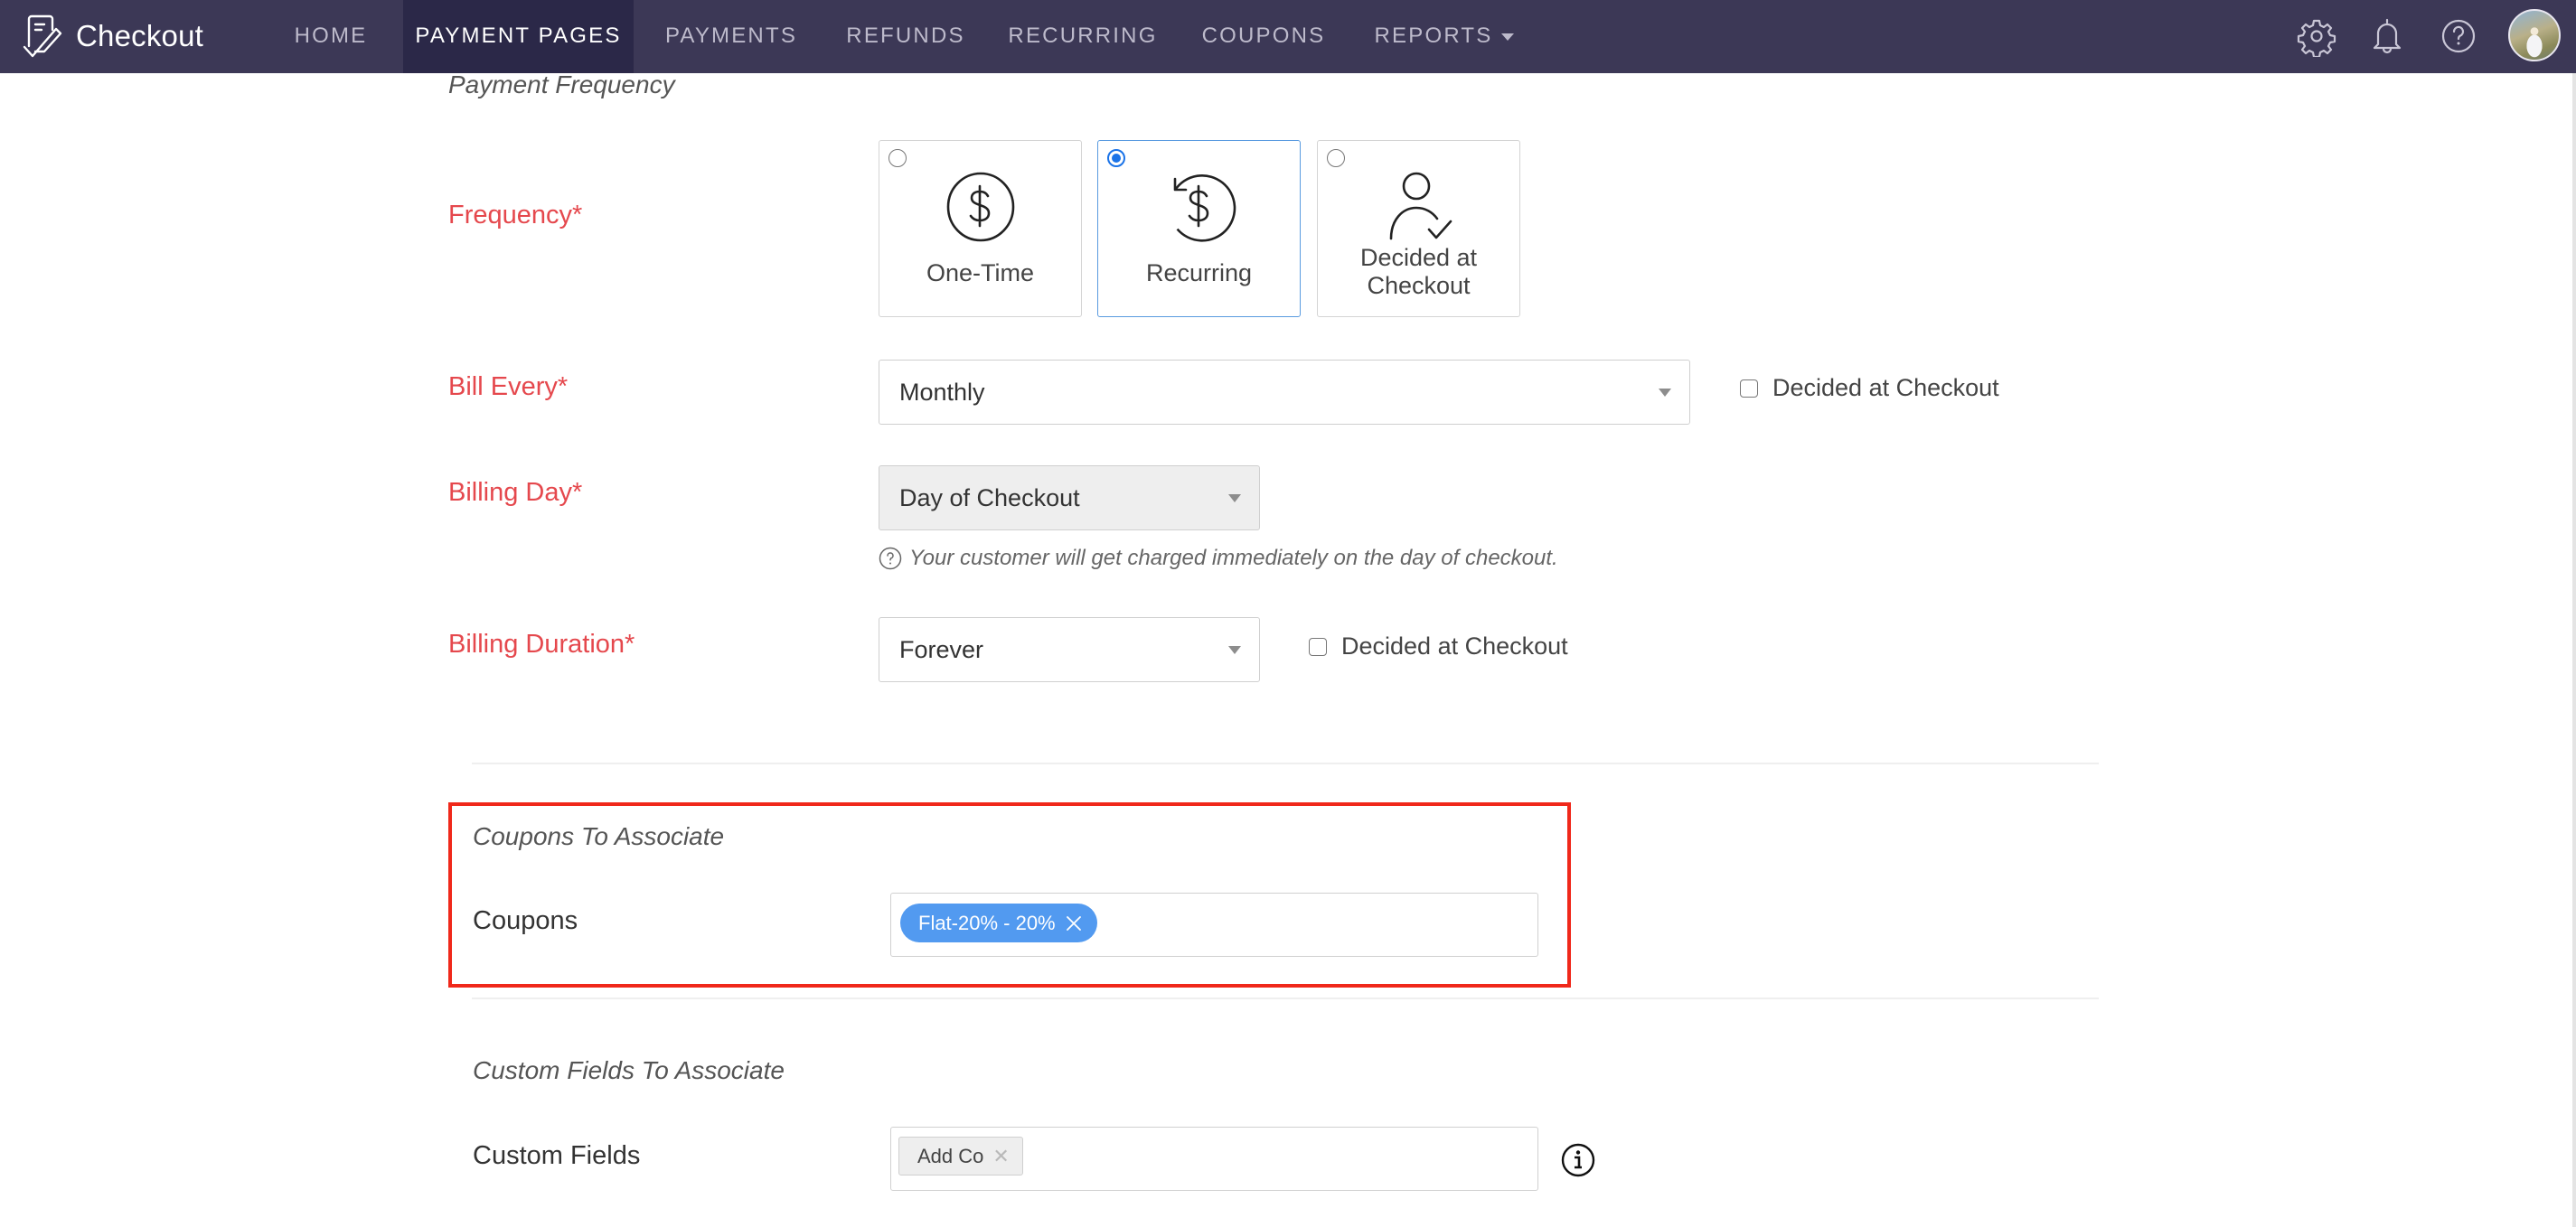 The height and width of the screenshot is (1227, 2576). I want to click on custom-field-chip: Add Co ✕, so click(961, 1156).